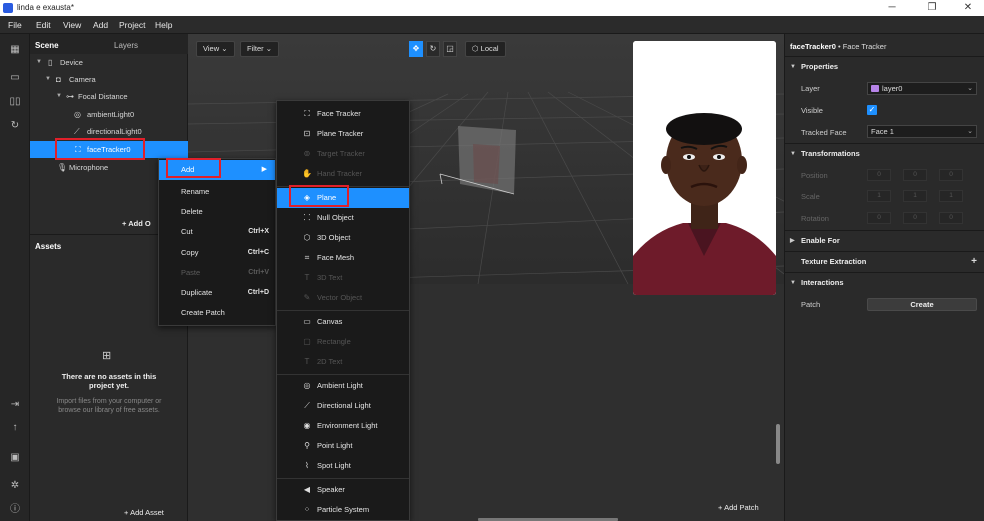  I want to click on bug-icon: ✲, so click(15, 486).